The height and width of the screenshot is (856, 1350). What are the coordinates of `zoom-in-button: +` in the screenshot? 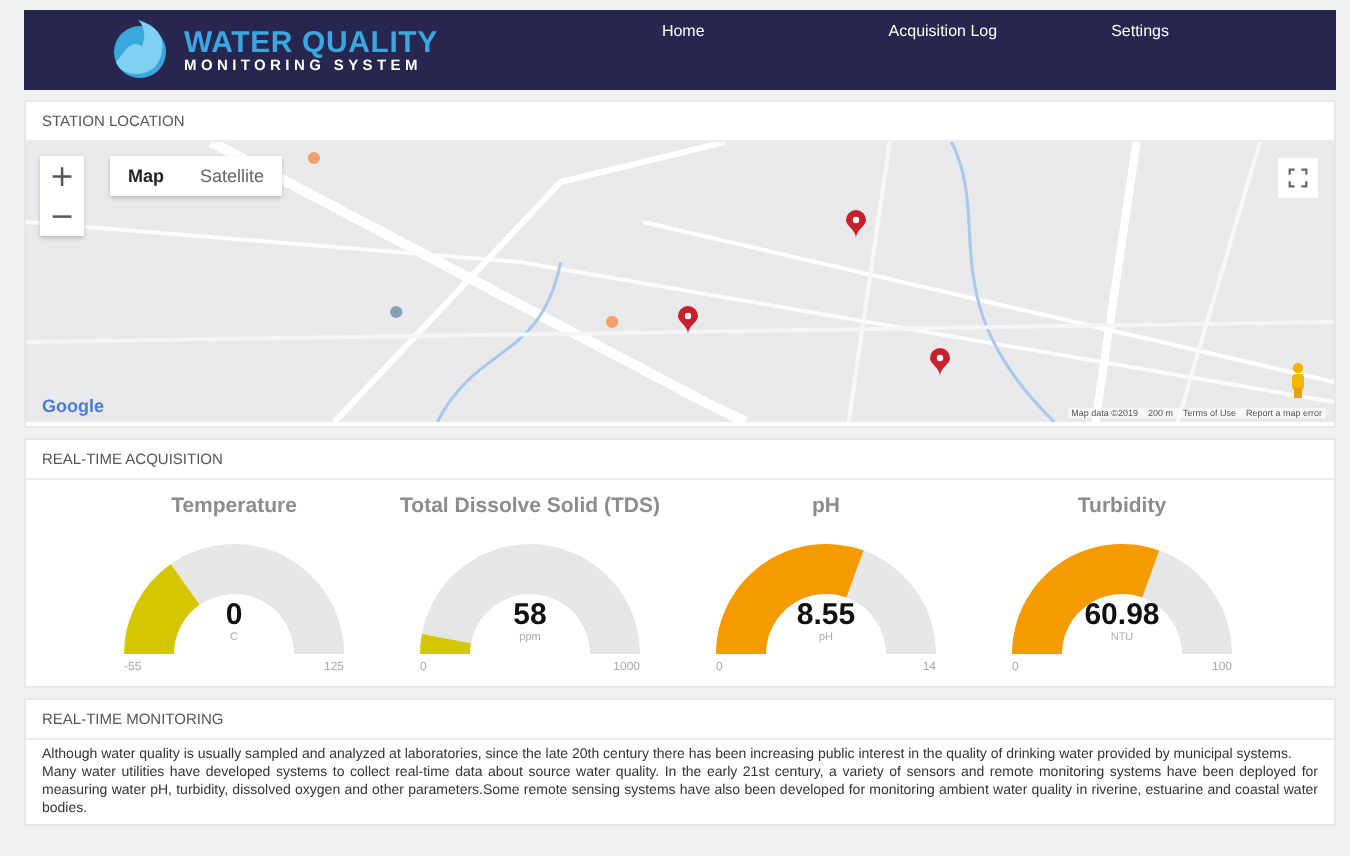 It's located at (62, 176).